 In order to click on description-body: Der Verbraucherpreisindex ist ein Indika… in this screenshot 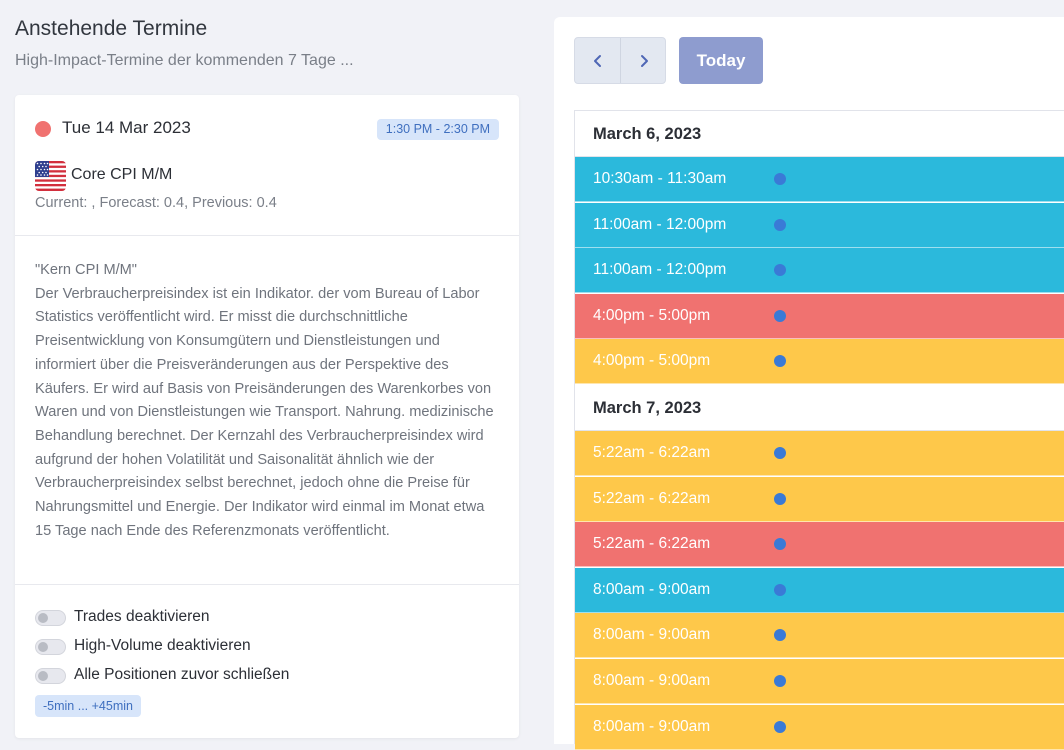, I will do `click(264, 412)`.